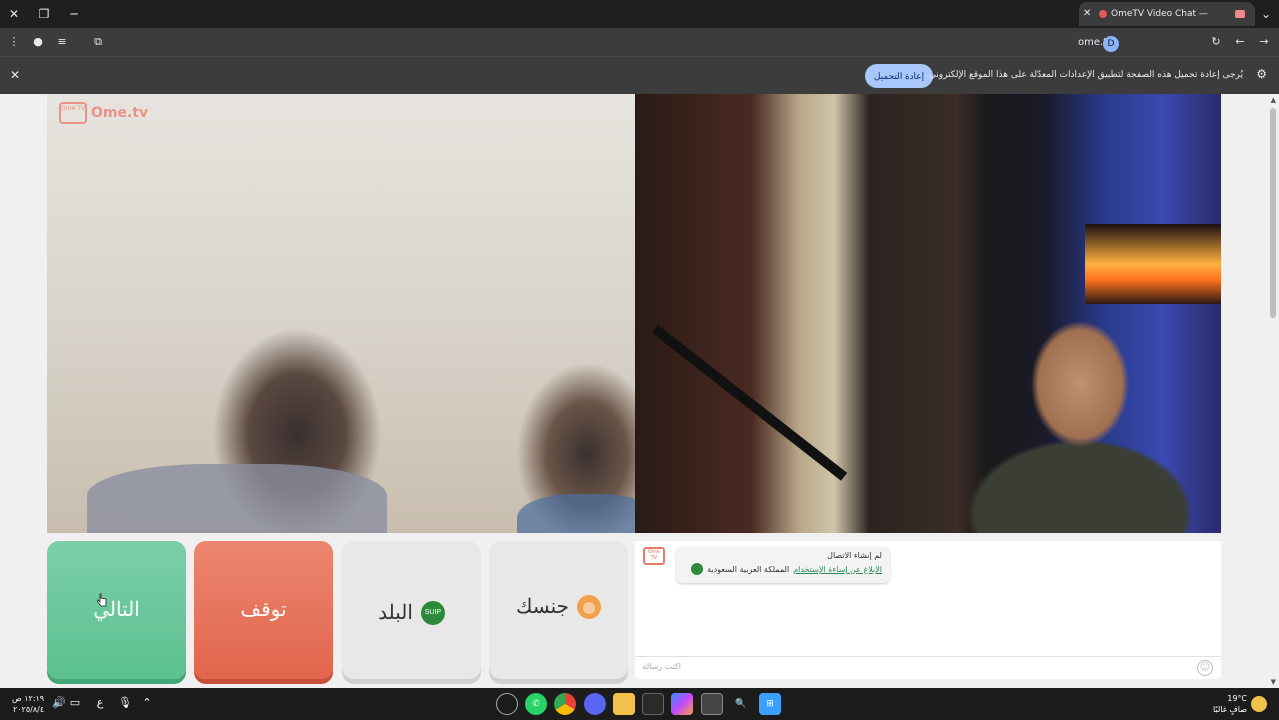 The height and width of the screenshot is (720, 1279). Describe the element at coordinates (749, 403) in the screenshot. I see `mic-stand` at that location.